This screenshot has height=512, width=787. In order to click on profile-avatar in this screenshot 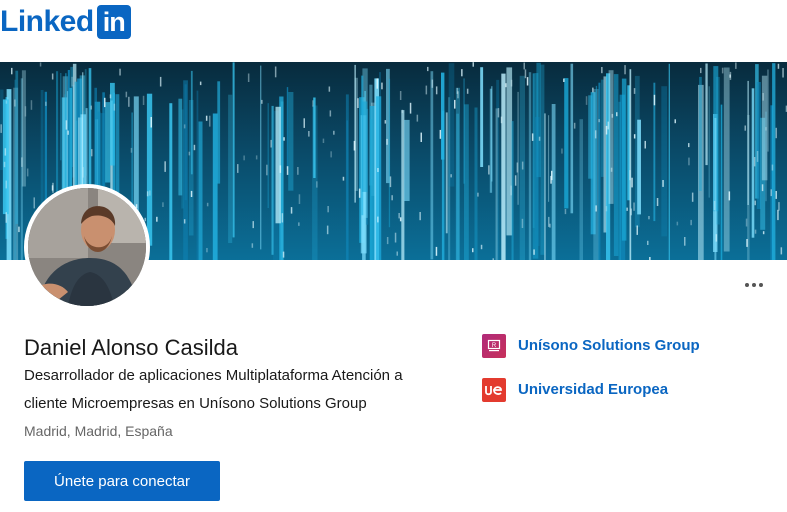, I will do `click(87, 247)`.